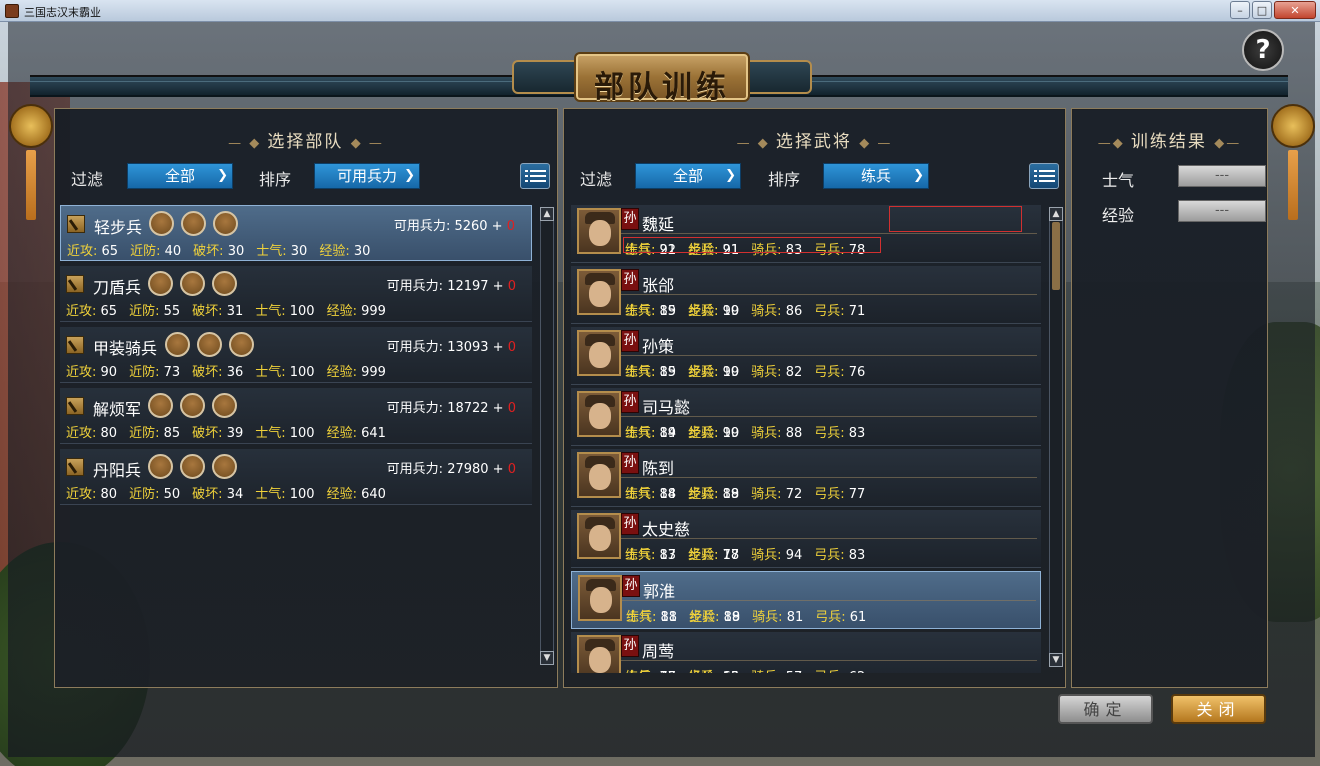  What do you see at coordinates (451, 347) in the screenshot?
I see `troop-available: 可用兵力: 13093 + 0` at bounding box center [451, 347].